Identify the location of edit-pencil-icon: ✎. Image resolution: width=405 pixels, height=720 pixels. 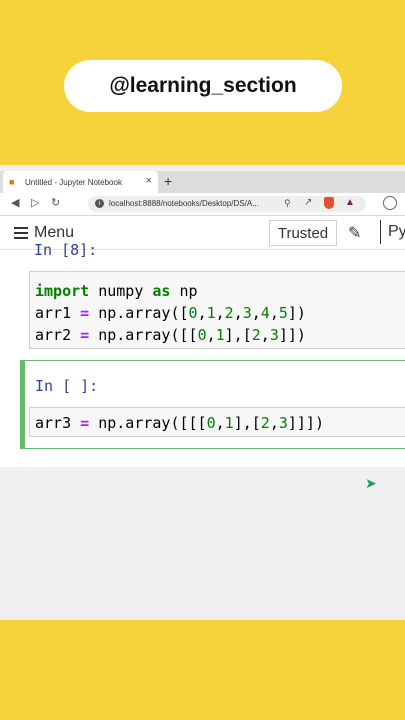
(354, 233).